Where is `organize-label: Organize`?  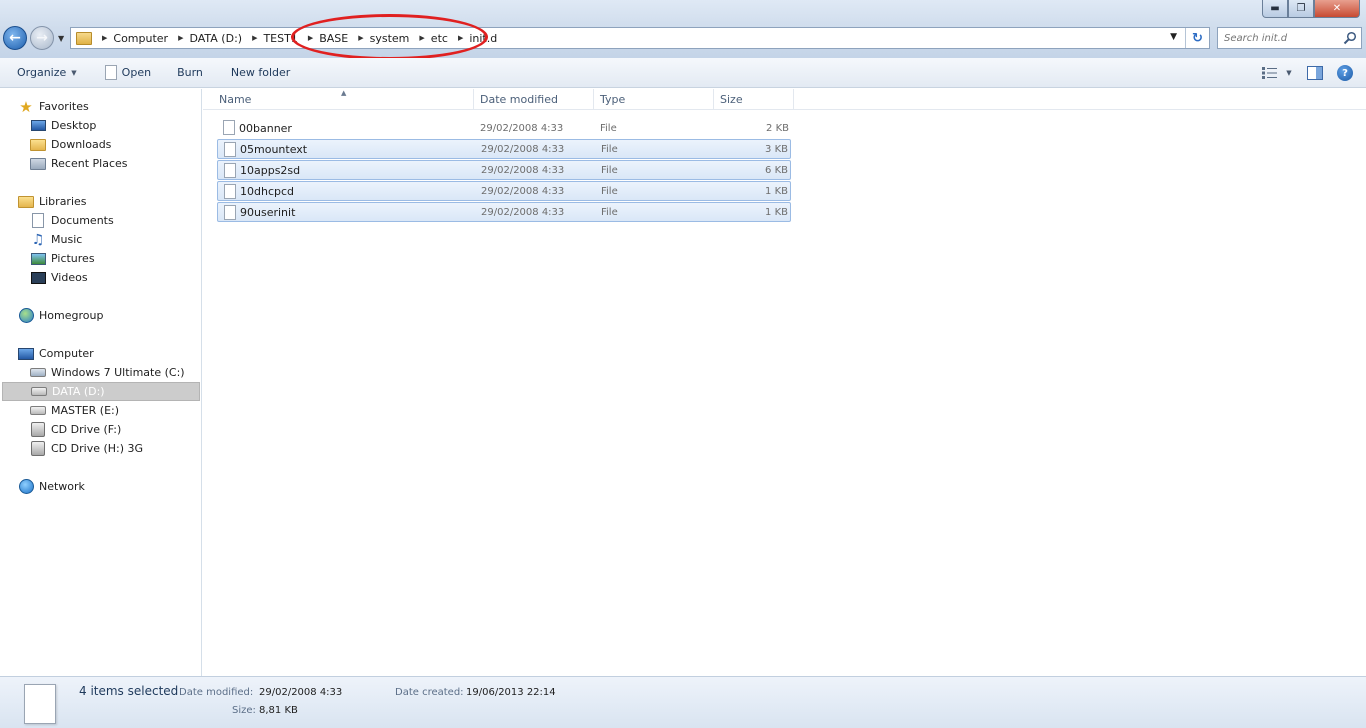 organize-label: Organize is located at coordinates (42, 72).